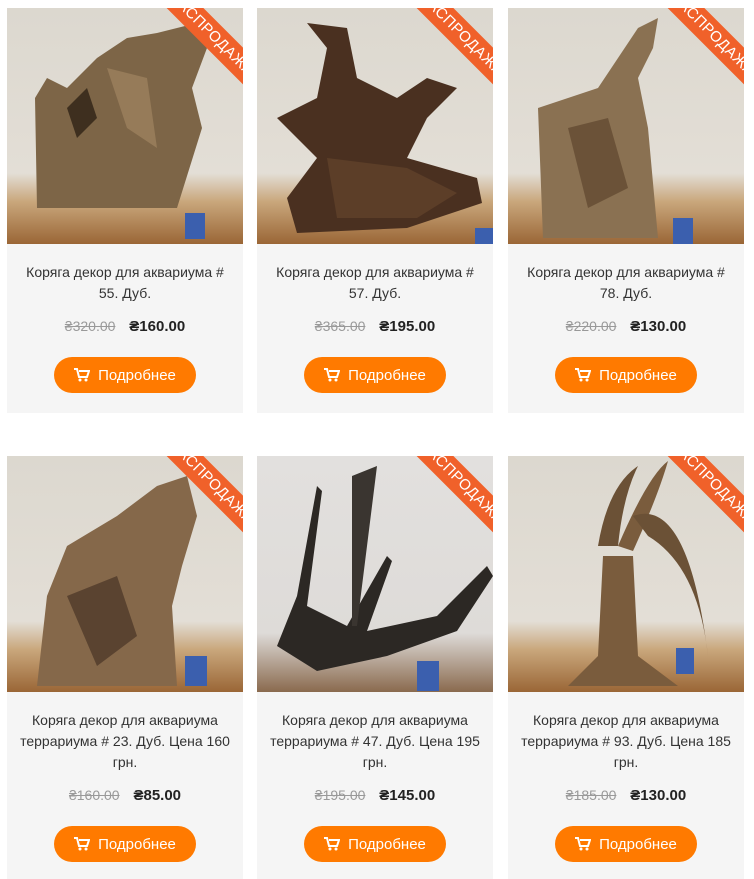  What do you see at coordinates (375, 283) in the screenshot?
I see `product-title: Коряга декор для аквариума # 57. Дуб.` at bounding box center [375, 283].